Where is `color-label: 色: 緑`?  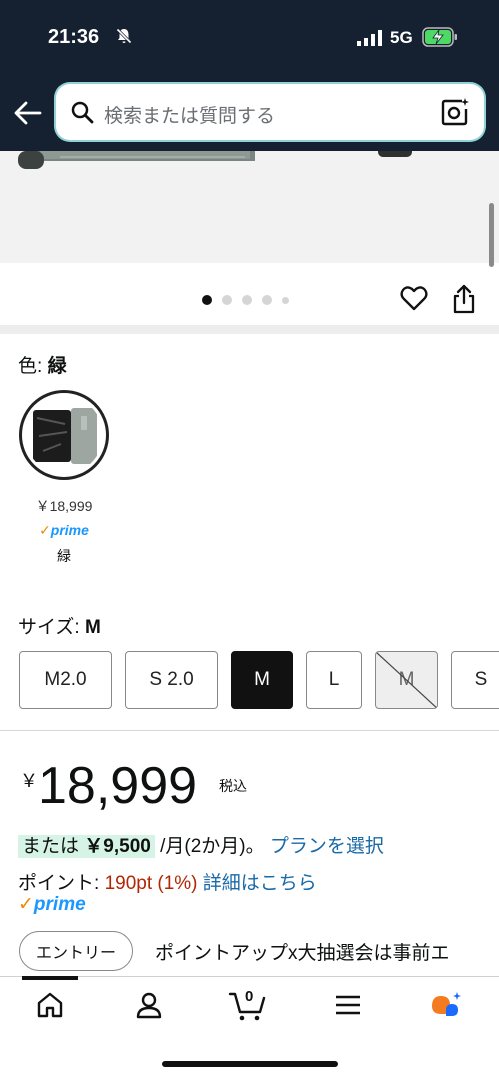
color-label: 色: 緑 is located at coordinates (42, 364).